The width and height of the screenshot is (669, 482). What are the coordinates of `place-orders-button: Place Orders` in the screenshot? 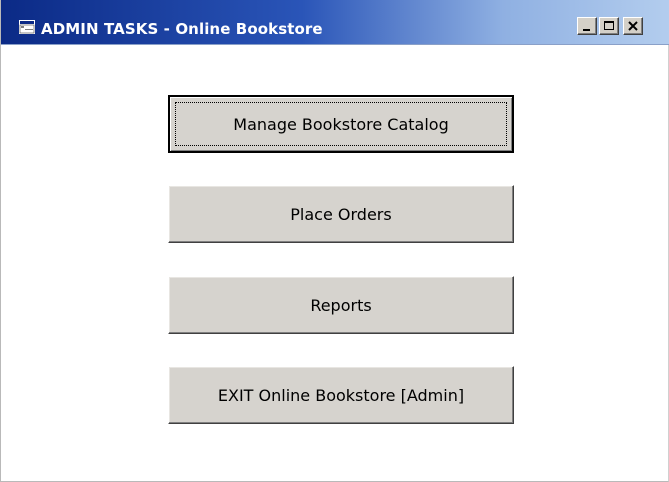 It's located at (341, 214).